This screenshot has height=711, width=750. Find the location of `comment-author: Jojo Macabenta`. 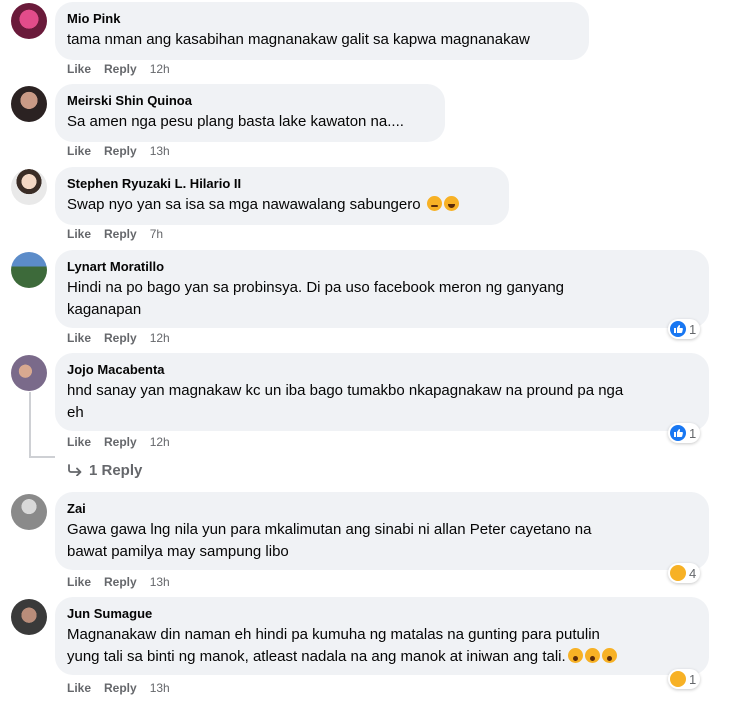

comment-author: Jojo Macabenta is located at coordinates (382, 369).